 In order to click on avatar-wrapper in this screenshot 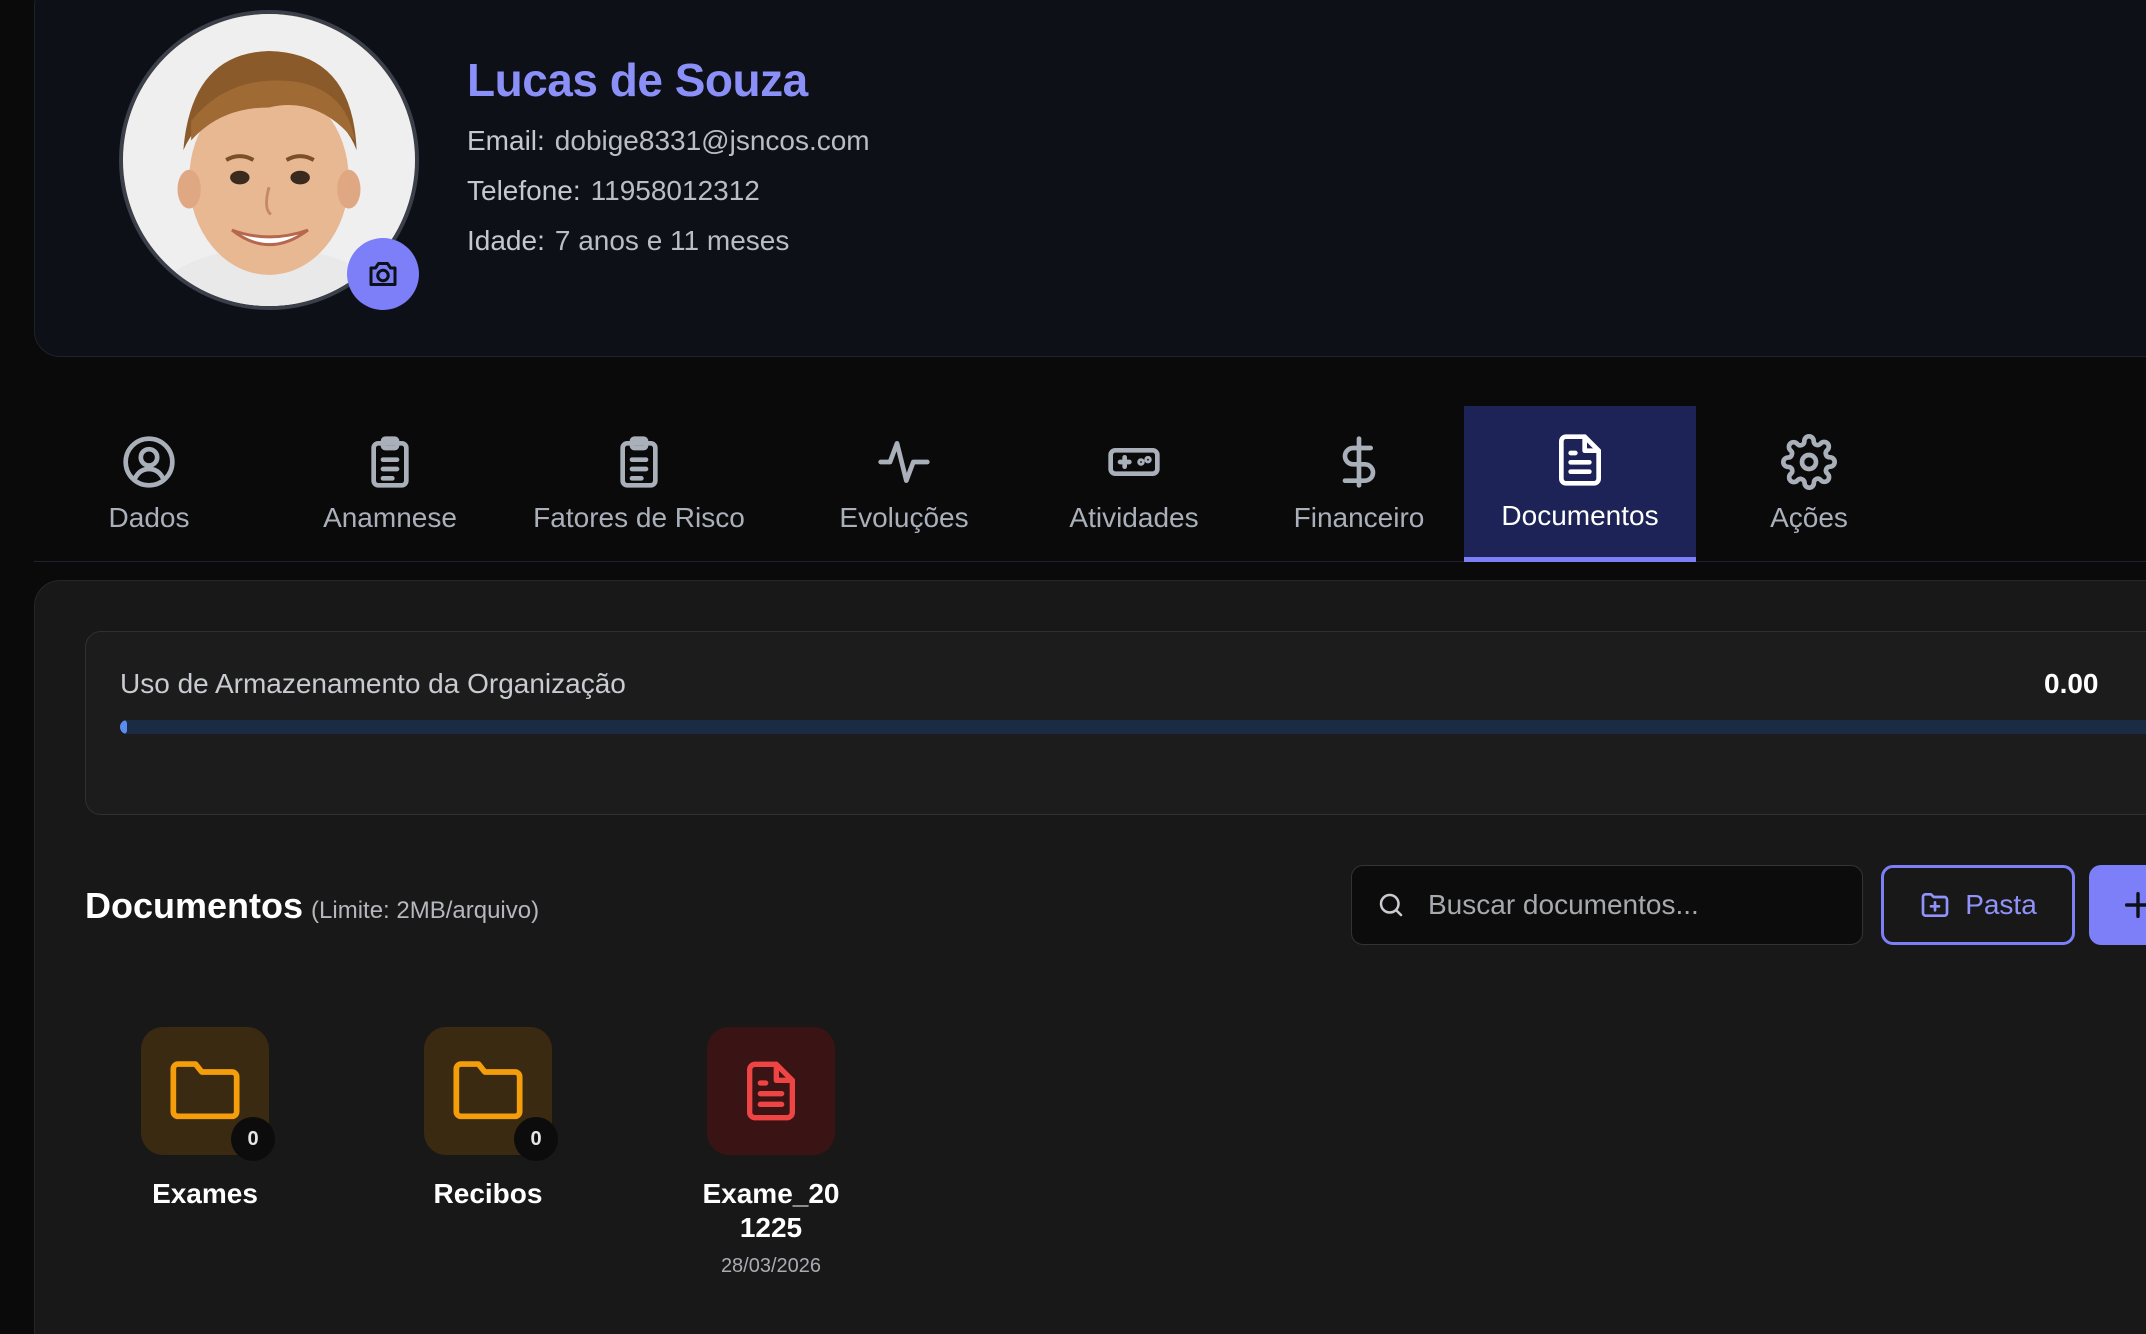, I will do `click(269, 160)`.